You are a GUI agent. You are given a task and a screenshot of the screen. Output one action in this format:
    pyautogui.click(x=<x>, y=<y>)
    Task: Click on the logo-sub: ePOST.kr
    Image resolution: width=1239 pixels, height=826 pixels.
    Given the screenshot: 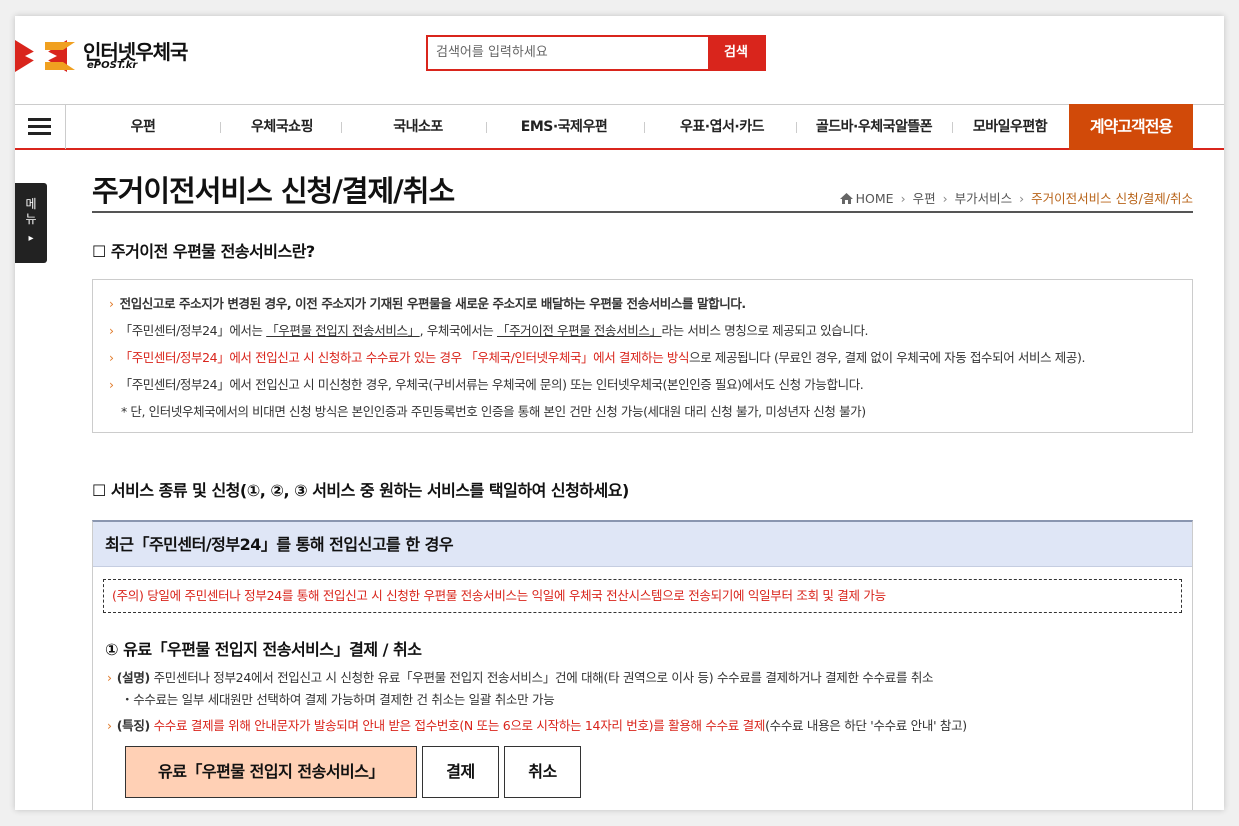 What is the action you would take?
    pyautogui.click(x=112, y=65)
    